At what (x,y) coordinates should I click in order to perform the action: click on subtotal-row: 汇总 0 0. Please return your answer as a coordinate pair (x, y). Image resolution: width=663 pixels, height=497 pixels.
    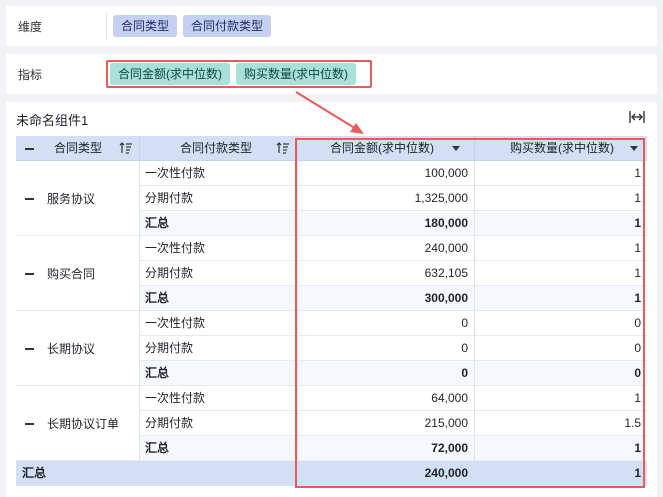
    Looking at the image, I should click on (393, 373).